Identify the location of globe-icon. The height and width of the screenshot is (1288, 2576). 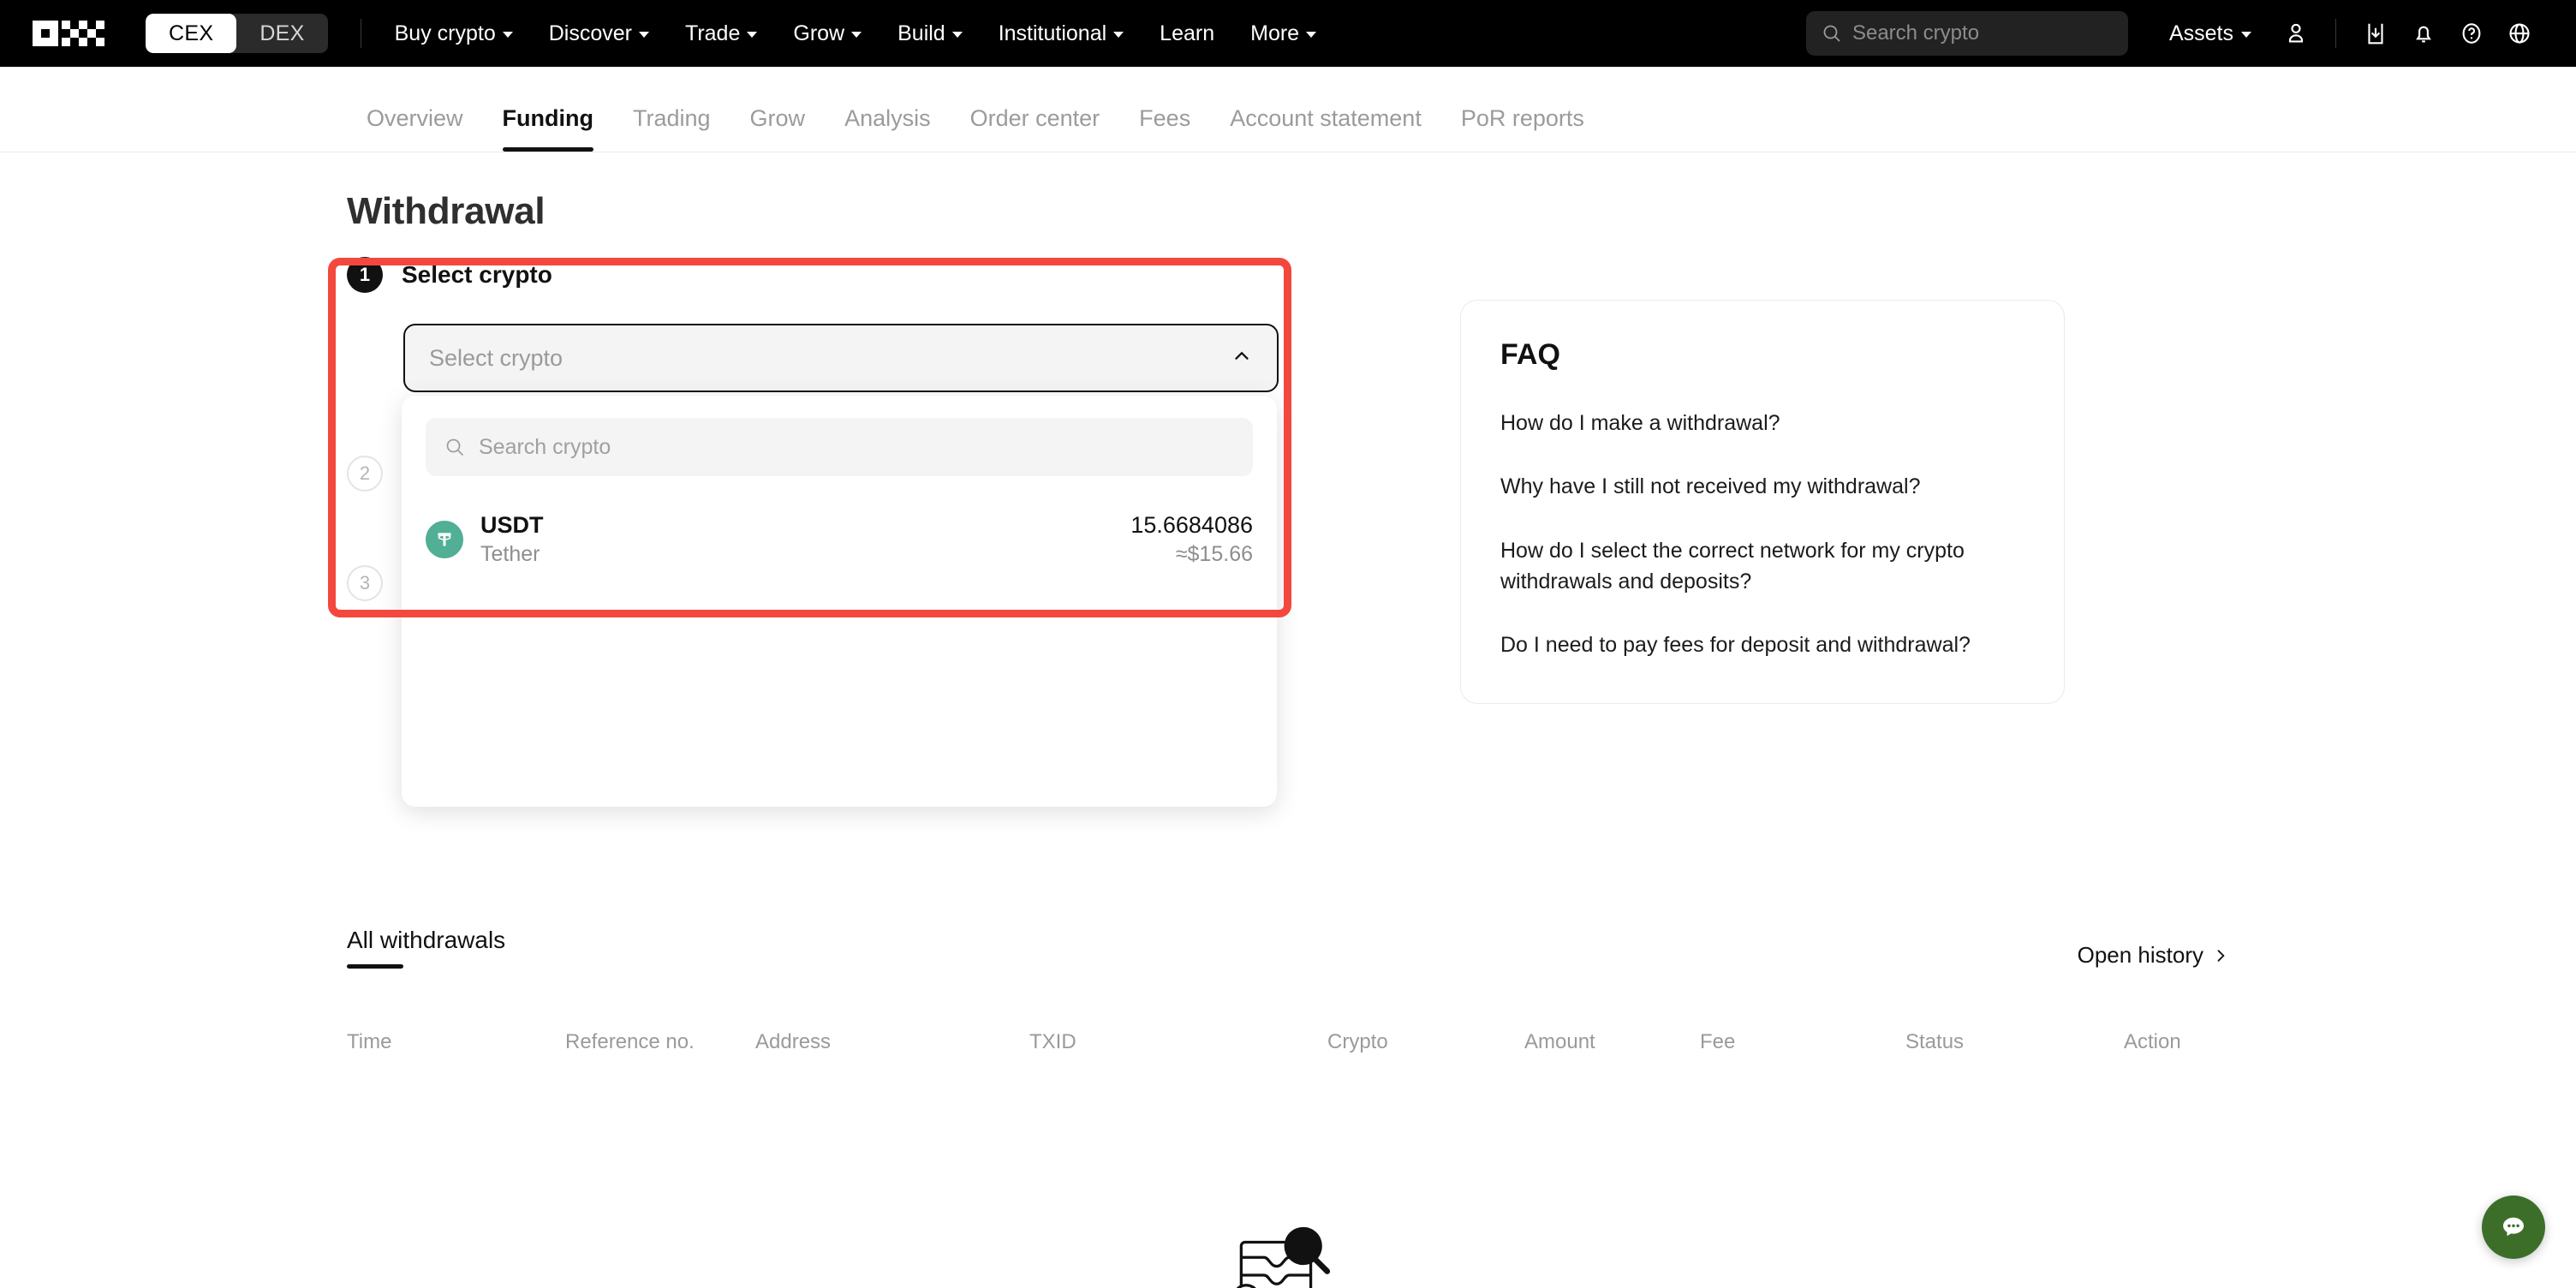
(2519, 33).